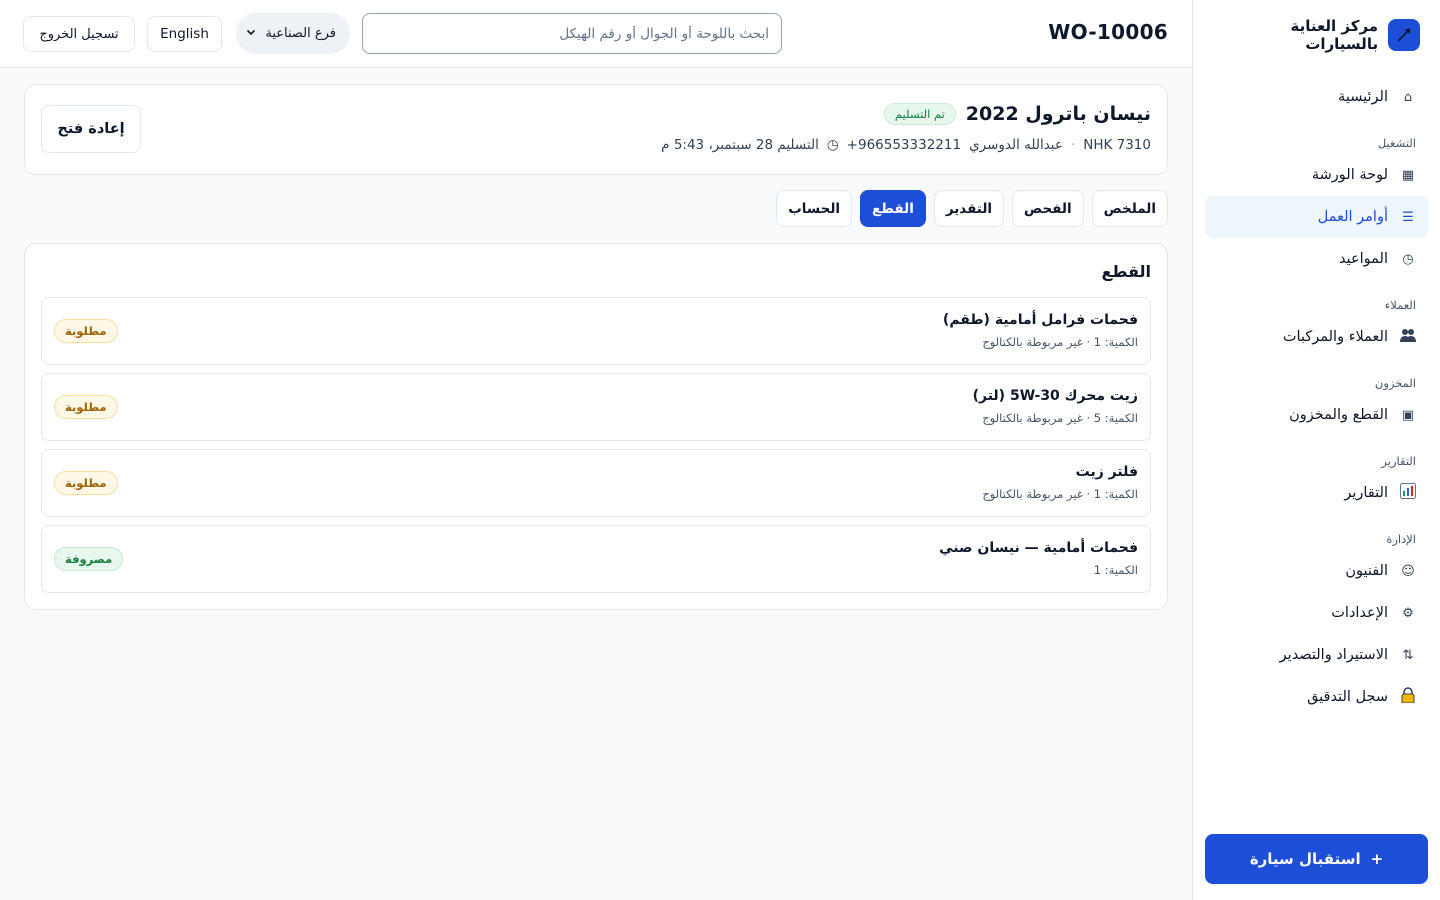 Image resolution: width=1440 pixels, height=900 pixels. What do you see at coordinates (300, 33) in the screenshot?
I see `branch-label: فرع الصناعية` at bounding box center [300, 33].